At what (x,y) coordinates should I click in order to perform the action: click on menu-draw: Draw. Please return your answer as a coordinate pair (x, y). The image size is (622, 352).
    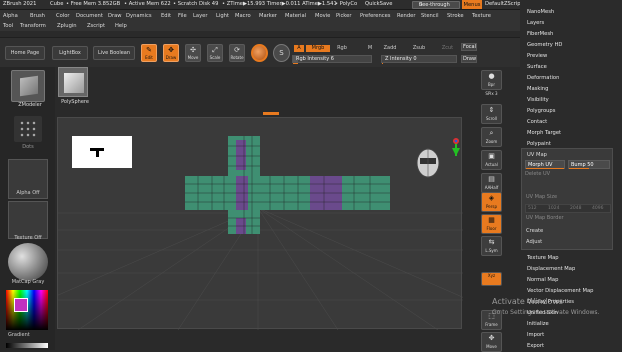
    Looking at the image, I should click on (115, 16).